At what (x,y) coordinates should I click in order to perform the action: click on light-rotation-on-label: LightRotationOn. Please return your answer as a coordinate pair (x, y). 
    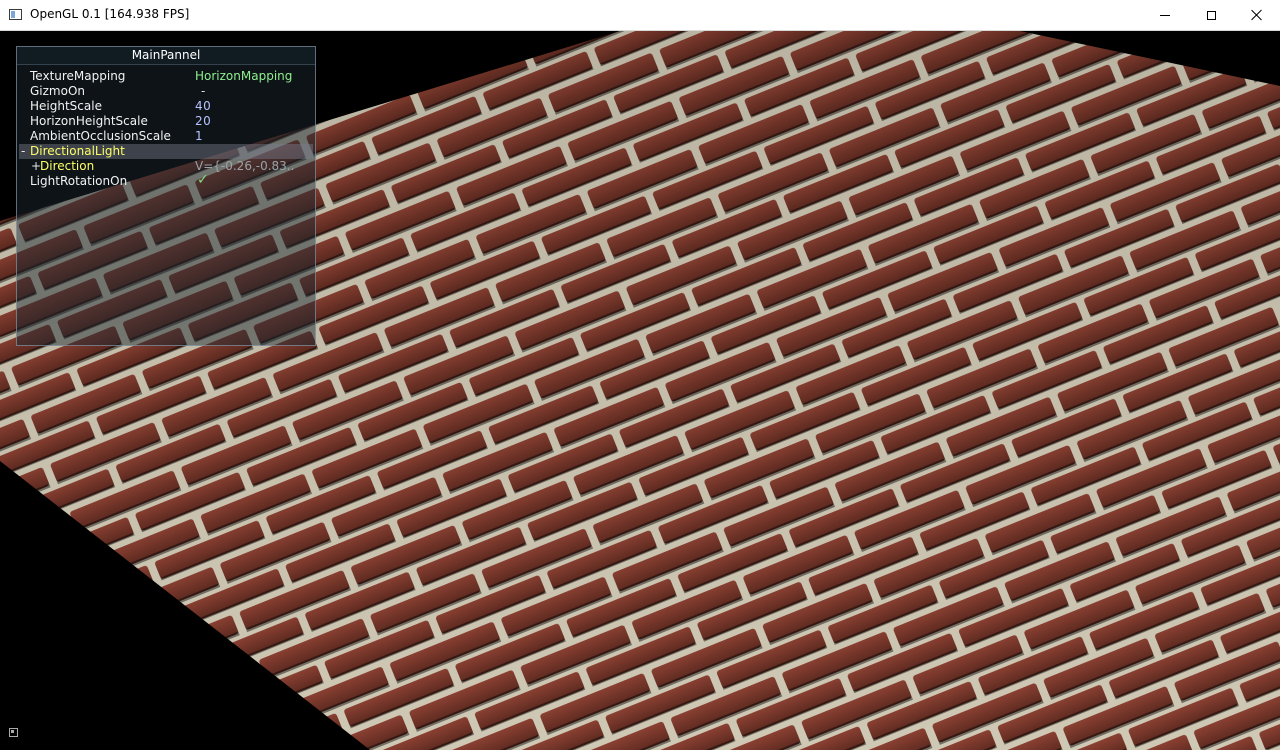
    Looking at the image, I should click on (79, 181).